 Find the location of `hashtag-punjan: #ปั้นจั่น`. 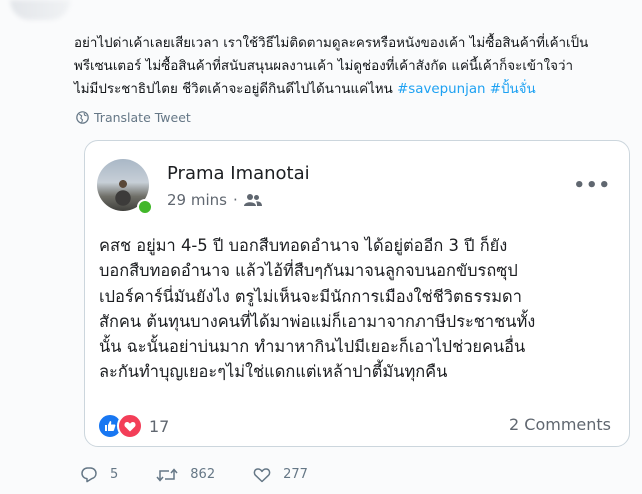

hashtag-punjan: #ปั้นจั่น is located at coordinates (513, 89).